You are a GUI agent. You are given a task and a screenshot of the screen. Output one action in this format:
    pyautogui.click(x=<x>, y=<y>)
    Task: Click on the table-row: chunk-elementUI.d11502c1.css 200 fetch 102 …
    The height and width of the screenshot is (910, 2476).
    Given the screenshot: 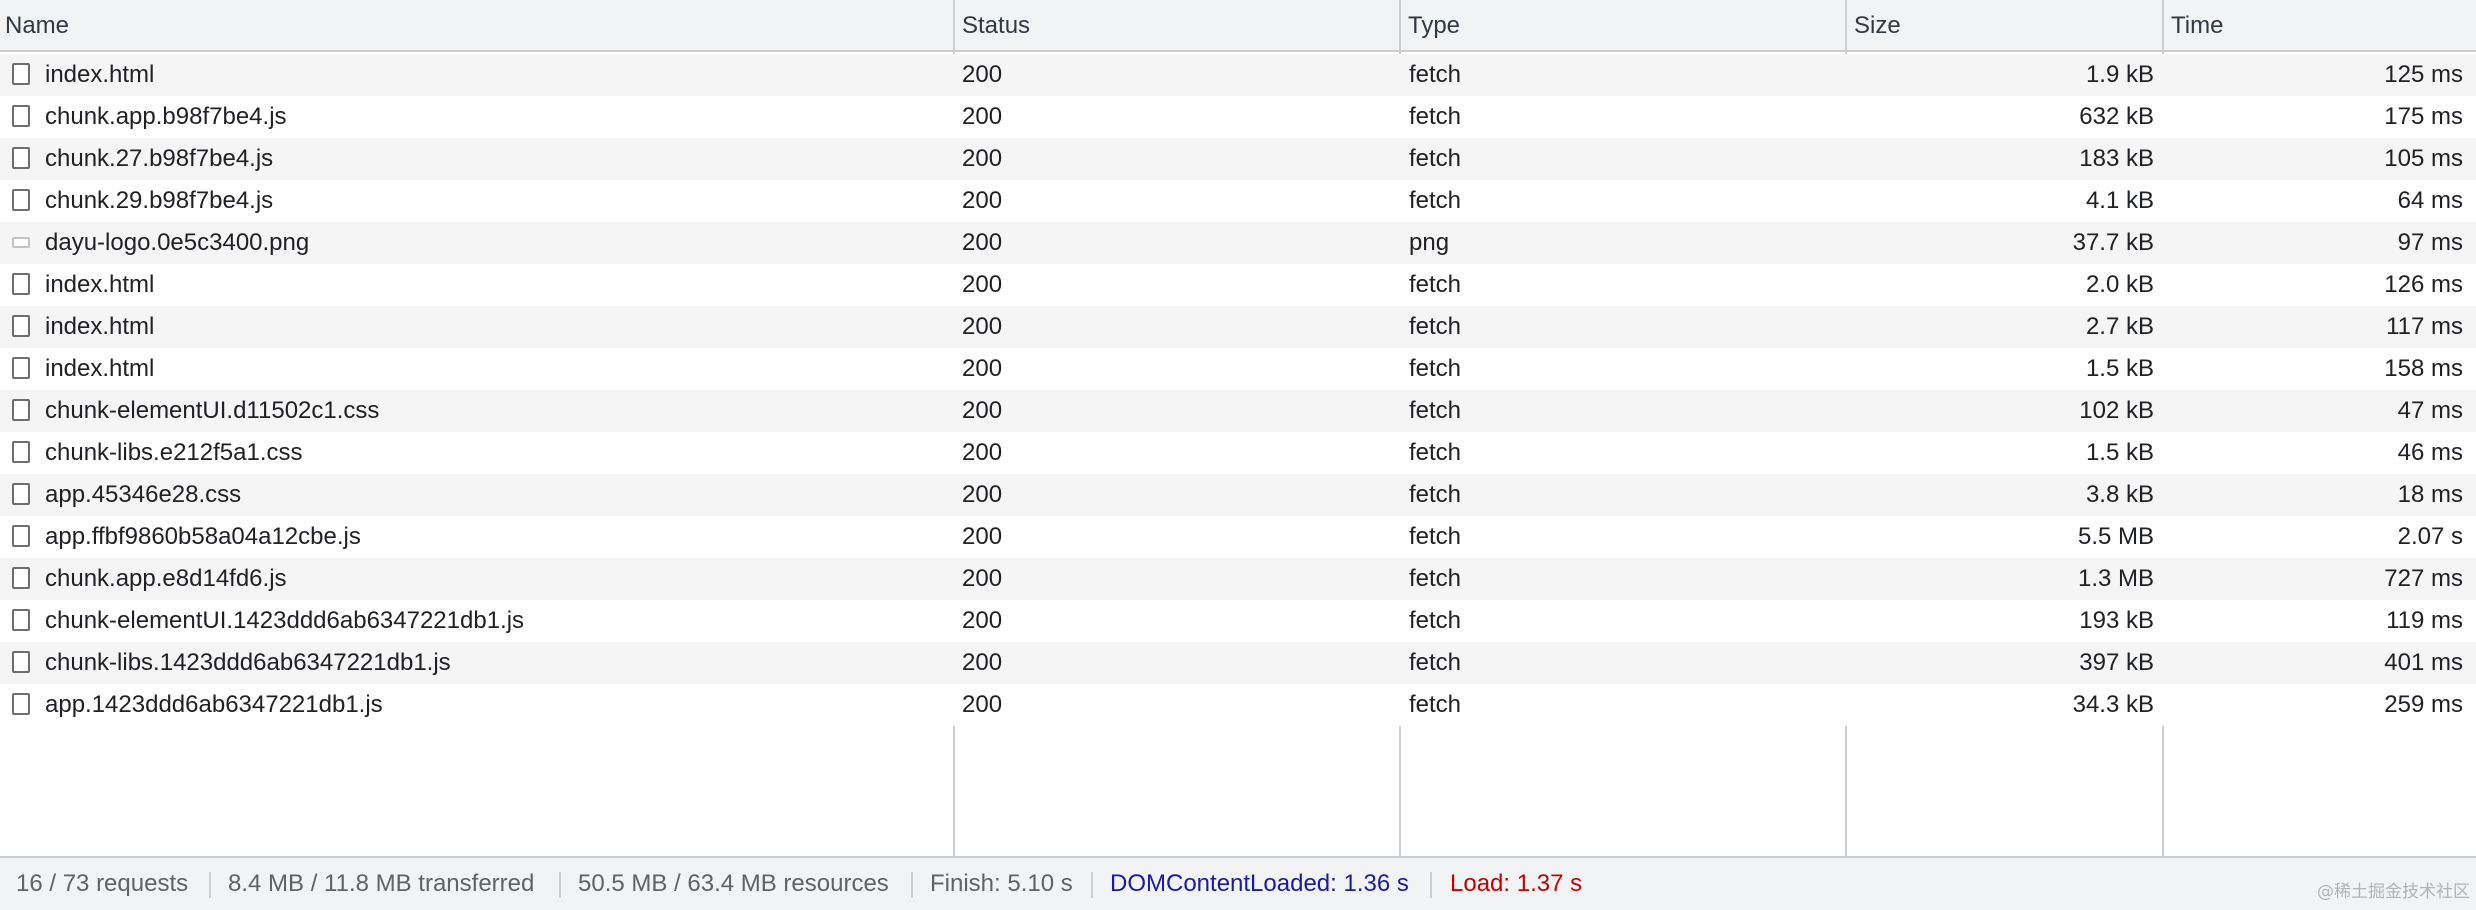 What is the action you would take?
    pyautogui.click(x=1238, y=411)
    